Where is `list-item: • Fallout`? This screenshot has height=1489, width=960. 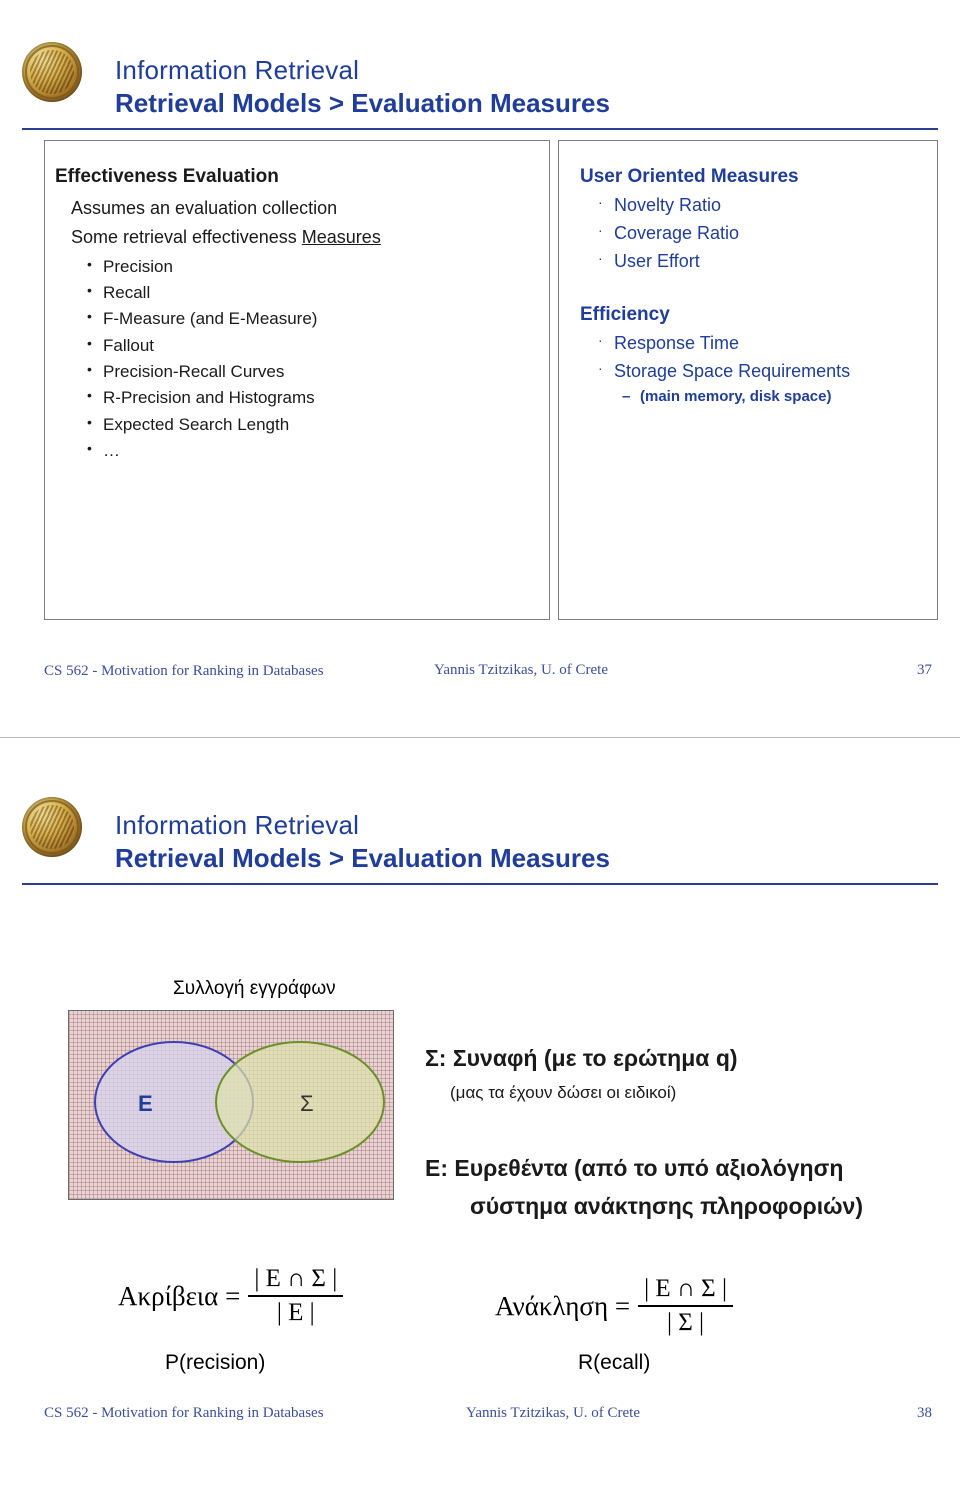
list-item: • Fallout is located at coordinates (306, 346).